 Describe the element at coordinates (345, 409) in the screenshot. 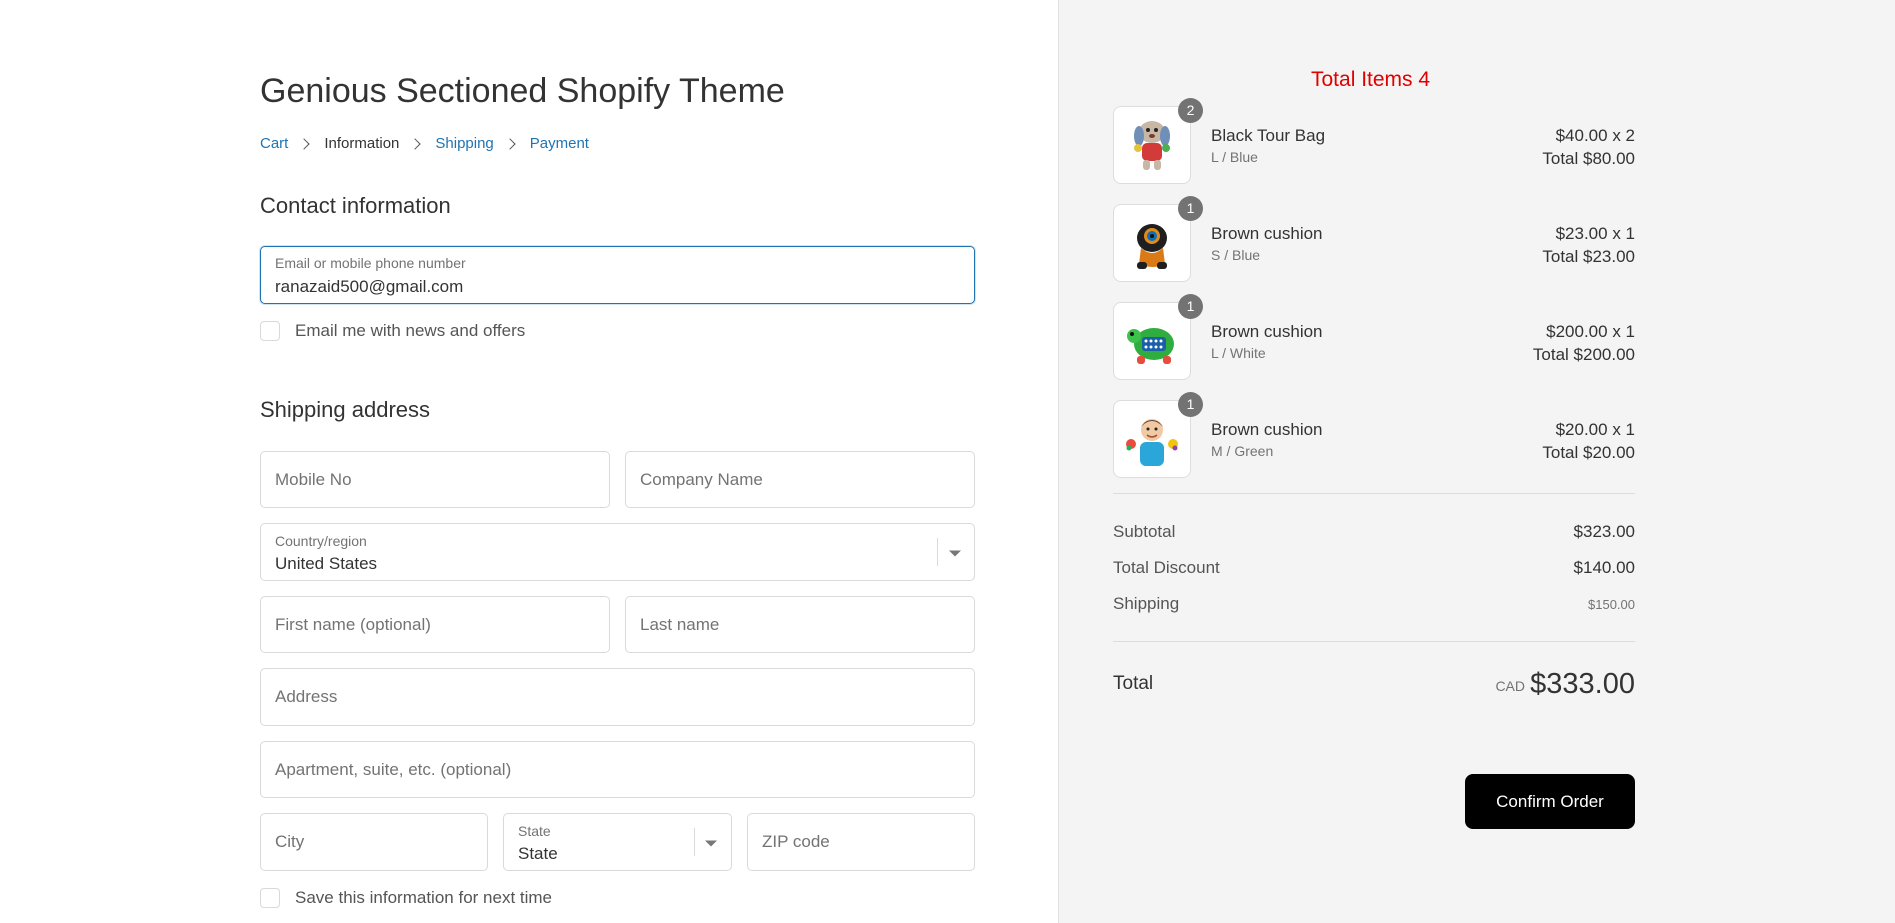

I see `shipping-section-title: Shipping address` at that location.